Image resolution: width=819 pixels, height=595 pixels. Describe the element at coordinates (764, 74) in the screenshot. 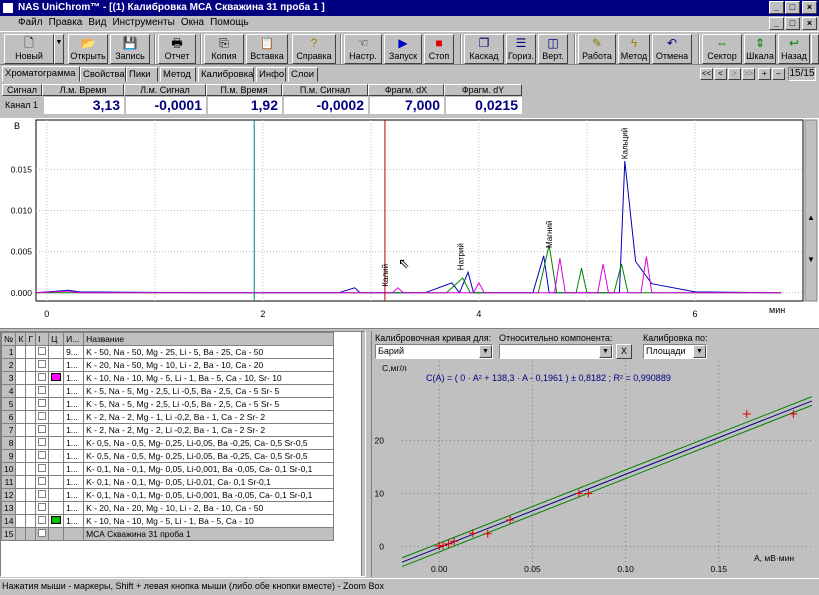

I see `nav-add-button: +` at that location.